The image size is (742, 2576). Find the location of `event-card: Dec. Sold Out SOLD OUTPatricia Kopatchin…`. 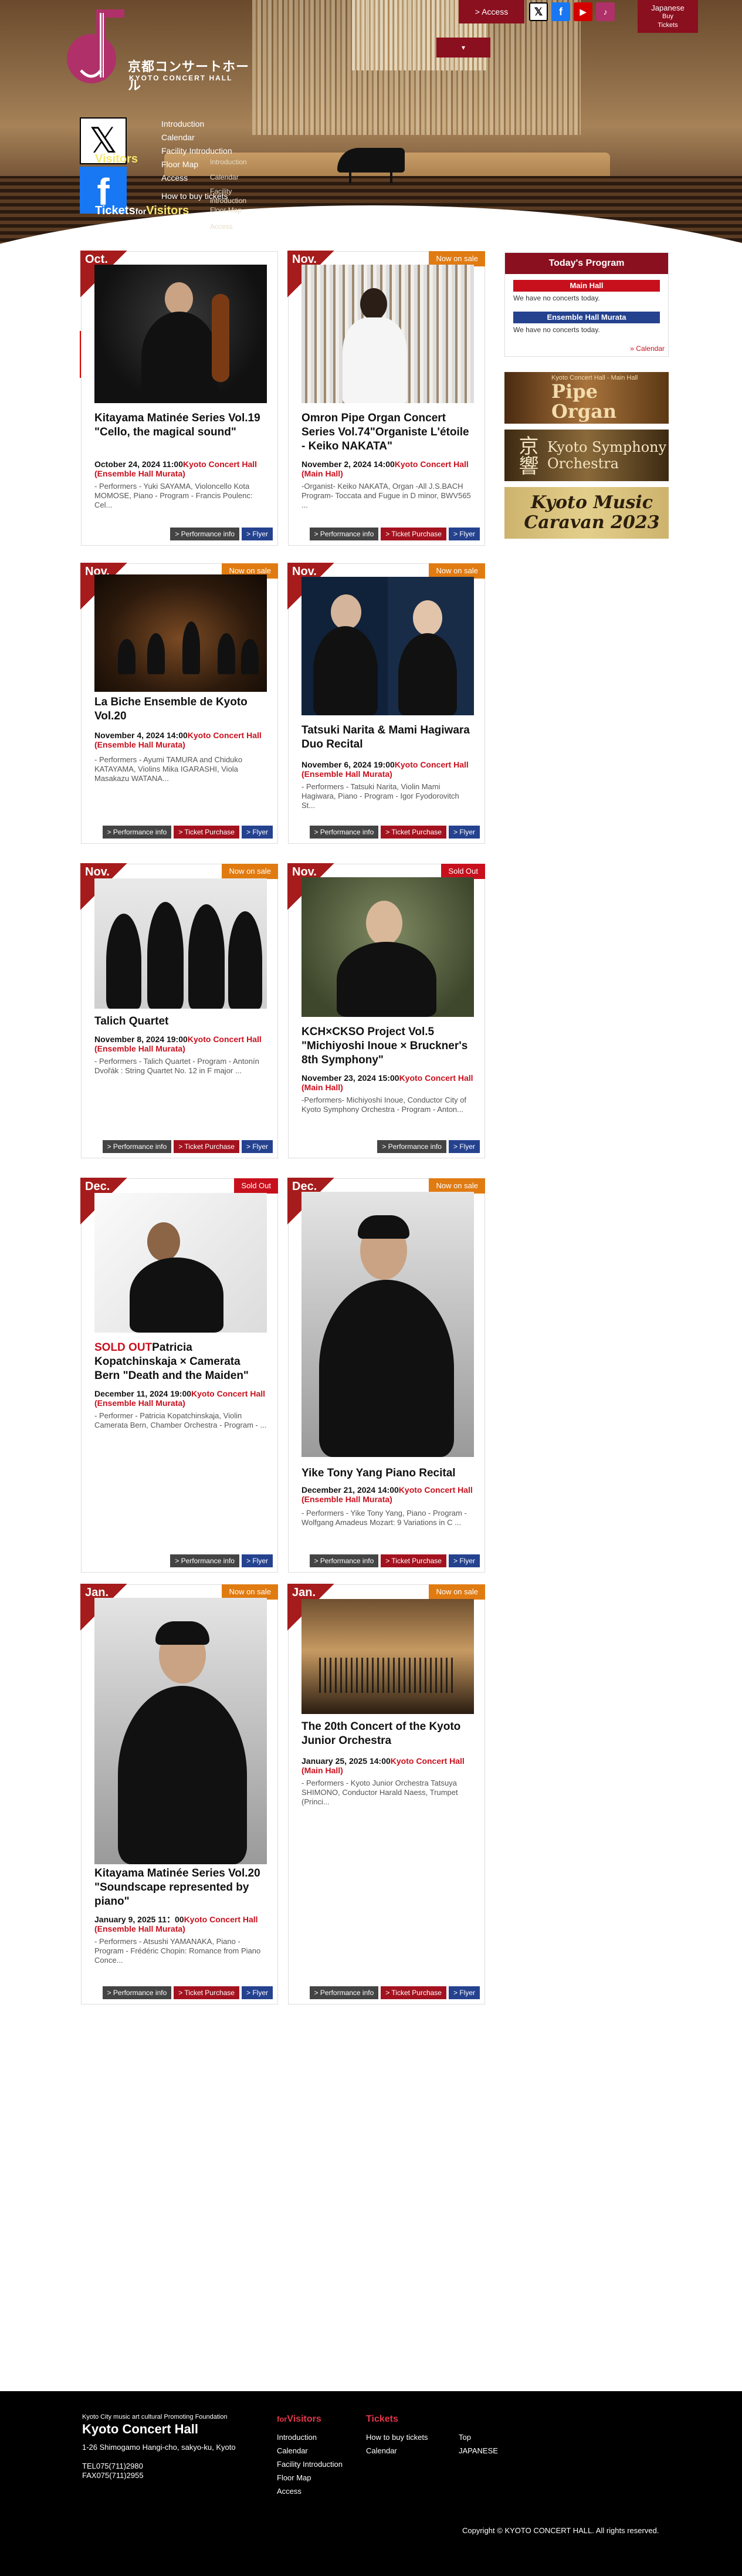

event-card: Dec. Sold Out SOLD OUTPatricia Kopatchin… is located at coordinates (179, 1375).